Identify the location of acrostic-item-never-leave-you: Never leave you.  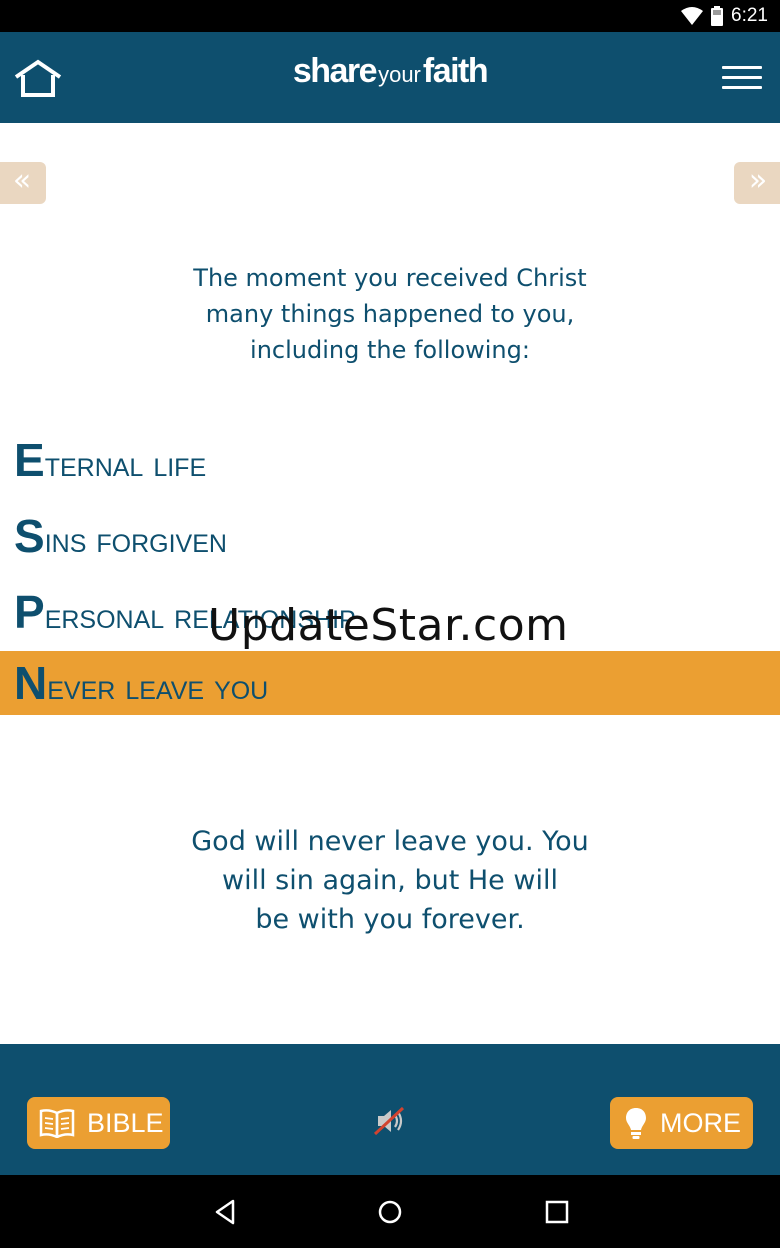
(390, 683).